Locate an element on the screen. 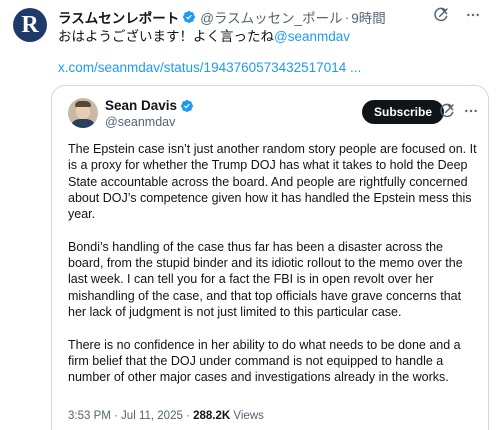  post-actions is located at coordinates (457, 15).